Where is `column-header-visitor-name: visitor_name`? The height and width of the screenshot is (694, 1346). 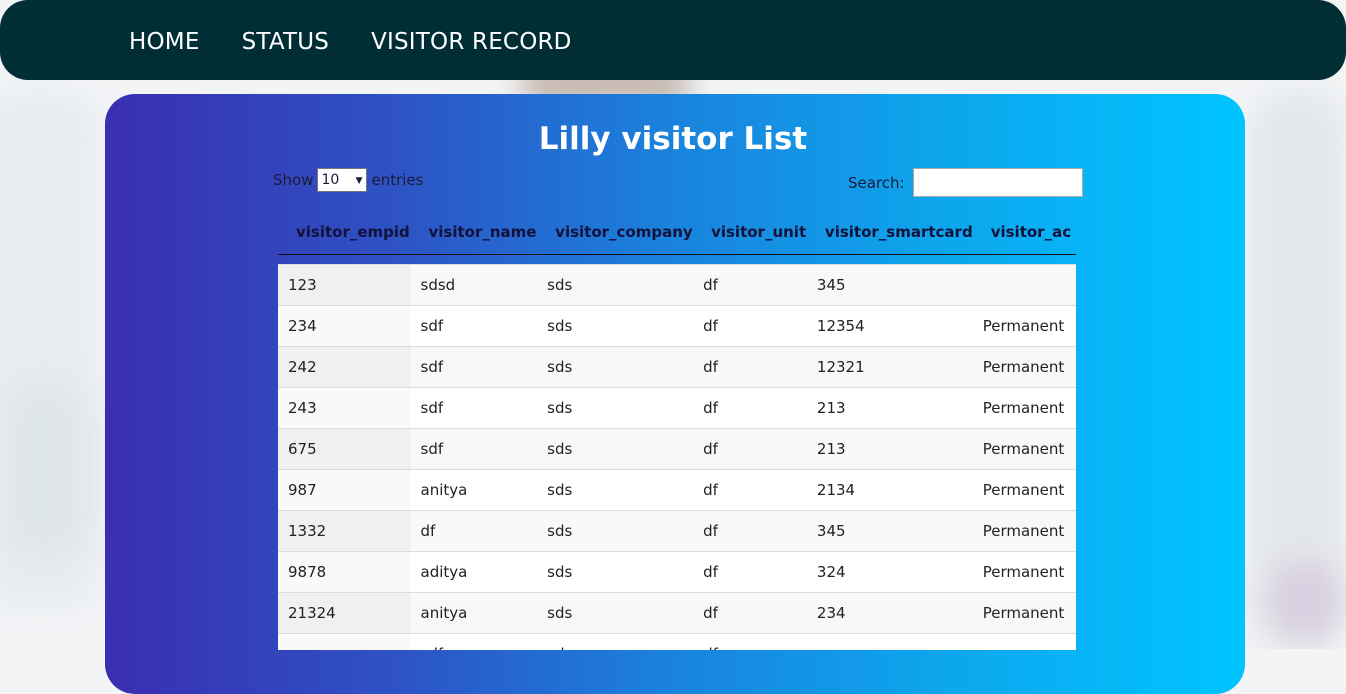
column-header-visitor-name: visitor_name is located at coordinates (474, 232).